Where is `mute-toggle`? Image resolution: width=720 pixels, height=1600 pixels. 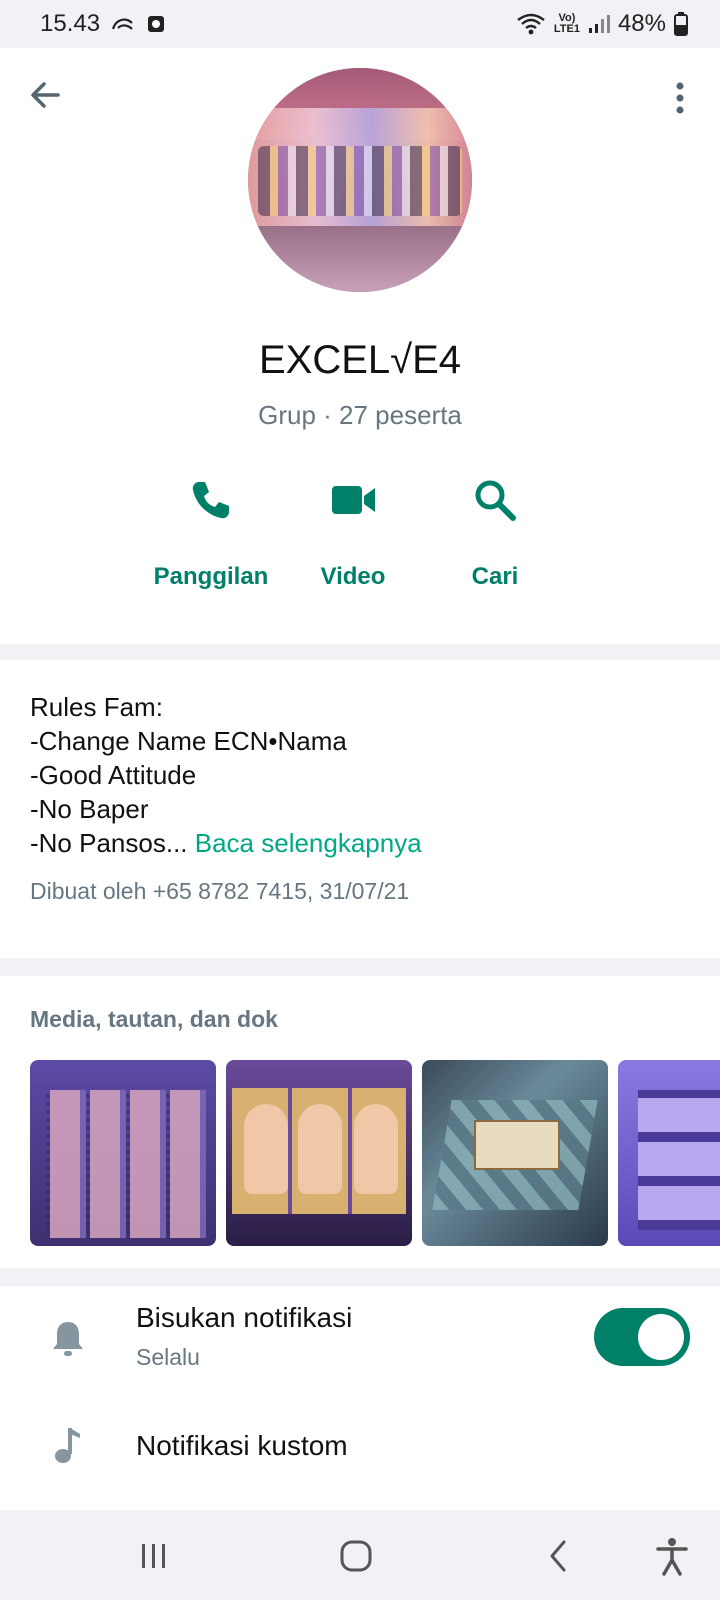 mute-toggle is located at coordinates (642, 1337).